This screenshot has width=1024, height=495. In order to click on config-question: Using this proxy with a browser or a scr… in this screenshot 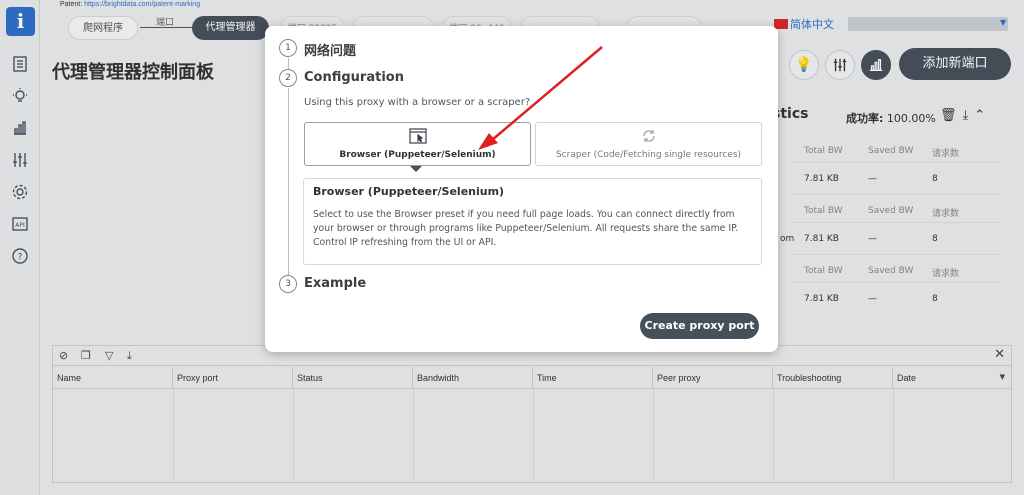, I will do `click(417, 102)`.